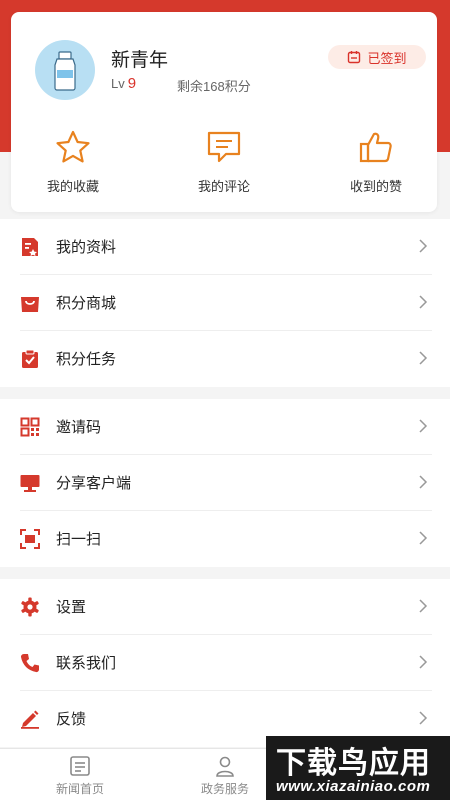 This screenshot has width=450, height=800. What do you see at coordinates (79, 427) in the screenshot?
I see `menu-item-label: 邀请码` at bounding box center [79, 427].